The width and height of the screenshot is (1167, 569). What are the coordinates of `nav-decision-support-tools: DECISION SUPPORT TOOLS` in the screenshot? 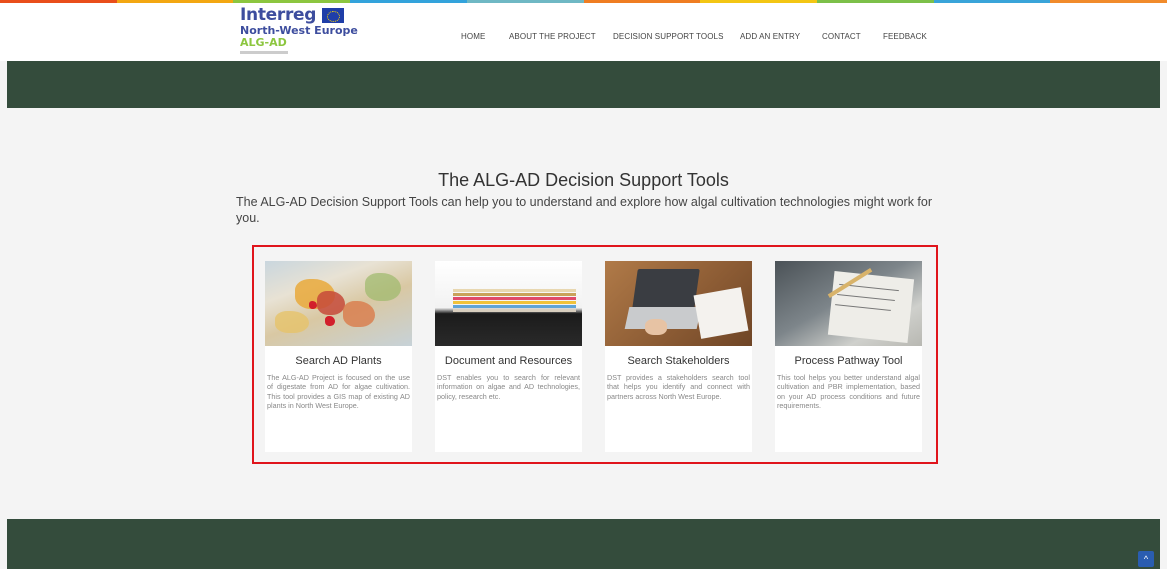 It's located at (668, 36).